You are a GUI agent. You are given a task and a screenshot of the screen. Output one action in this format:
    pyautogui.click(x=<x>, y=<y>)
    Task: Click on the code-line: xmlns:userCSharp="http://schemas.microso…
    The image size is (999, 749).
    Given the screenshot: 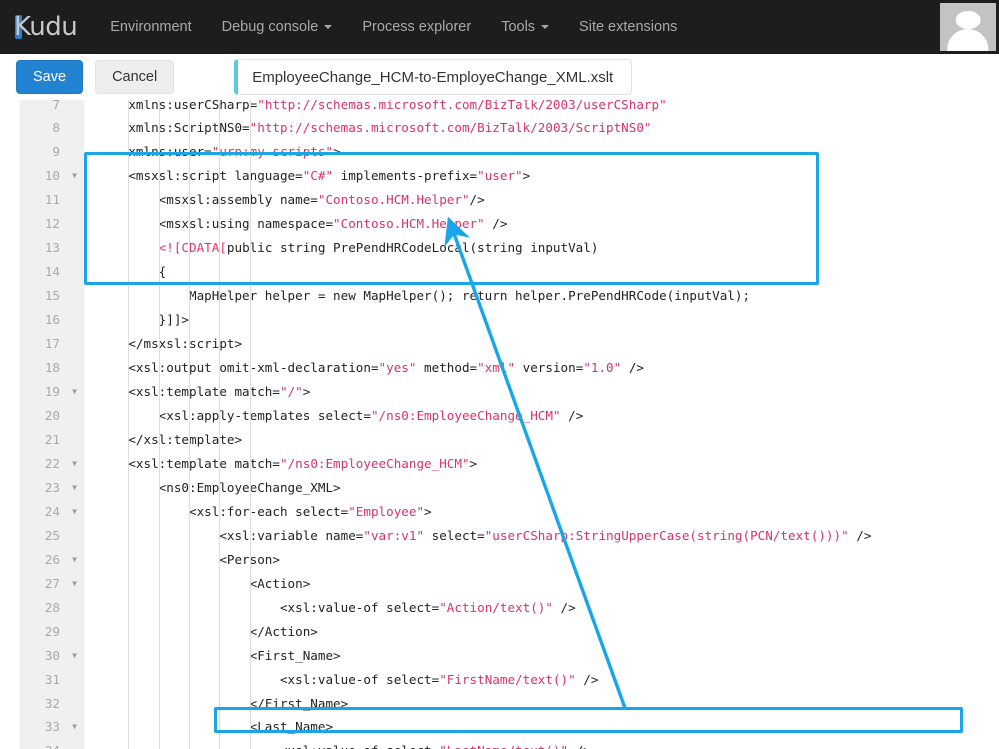 What is the action you would take?
    pyautogui.click(x=382, y=108)
    